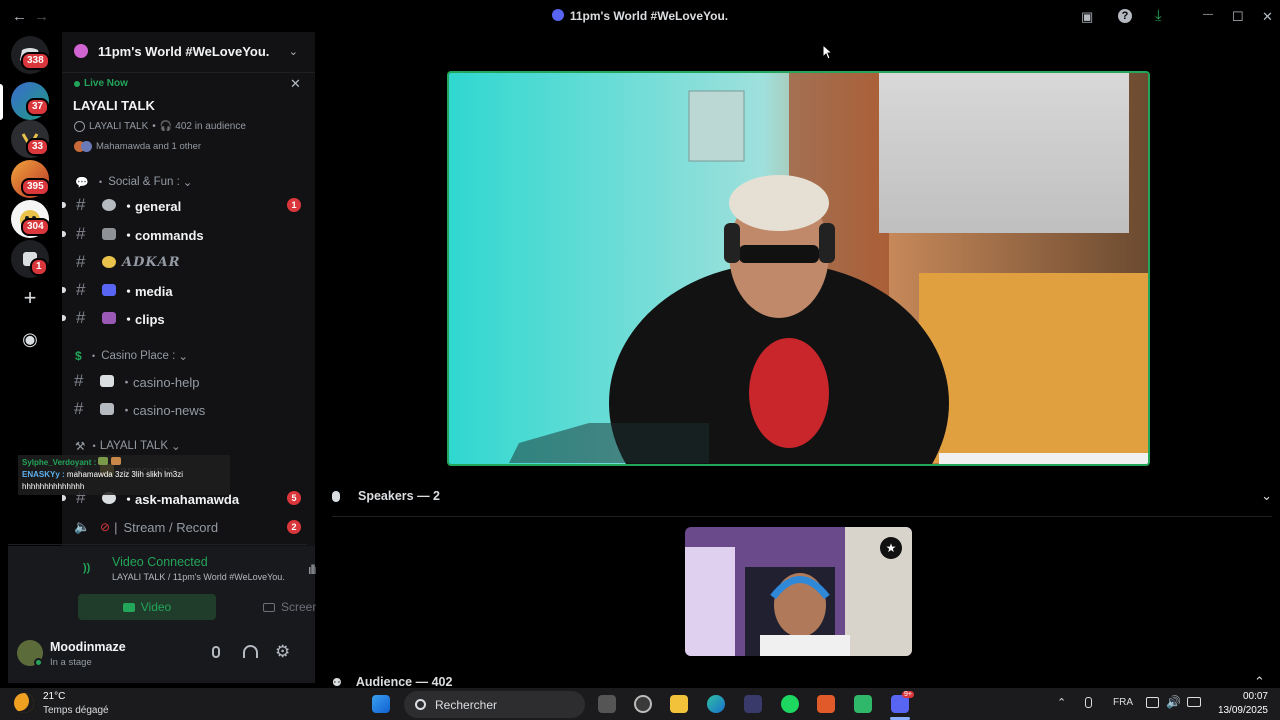 Image resolution: width=1280 pixels, height=720 pixels. Describe the element at coordinates (1125, 16) in the screenshot. I see `help-icon: ?` at that location.